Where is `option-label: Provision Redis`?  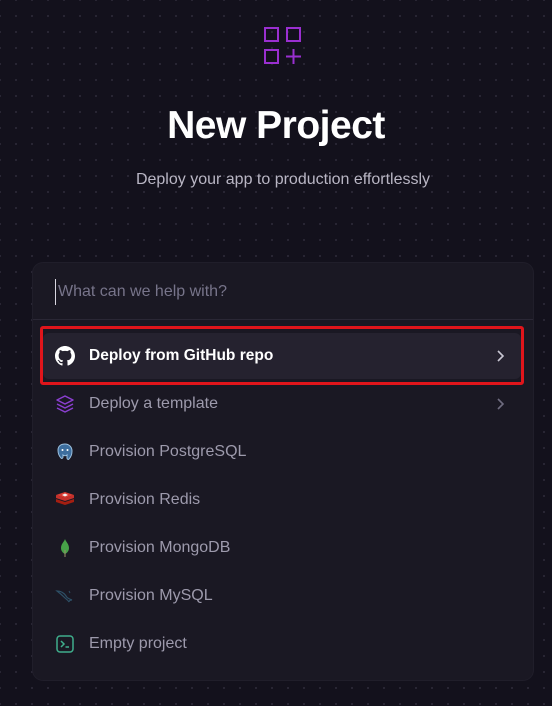
option-label: Provision Redis is located at coordinates (145, 499).